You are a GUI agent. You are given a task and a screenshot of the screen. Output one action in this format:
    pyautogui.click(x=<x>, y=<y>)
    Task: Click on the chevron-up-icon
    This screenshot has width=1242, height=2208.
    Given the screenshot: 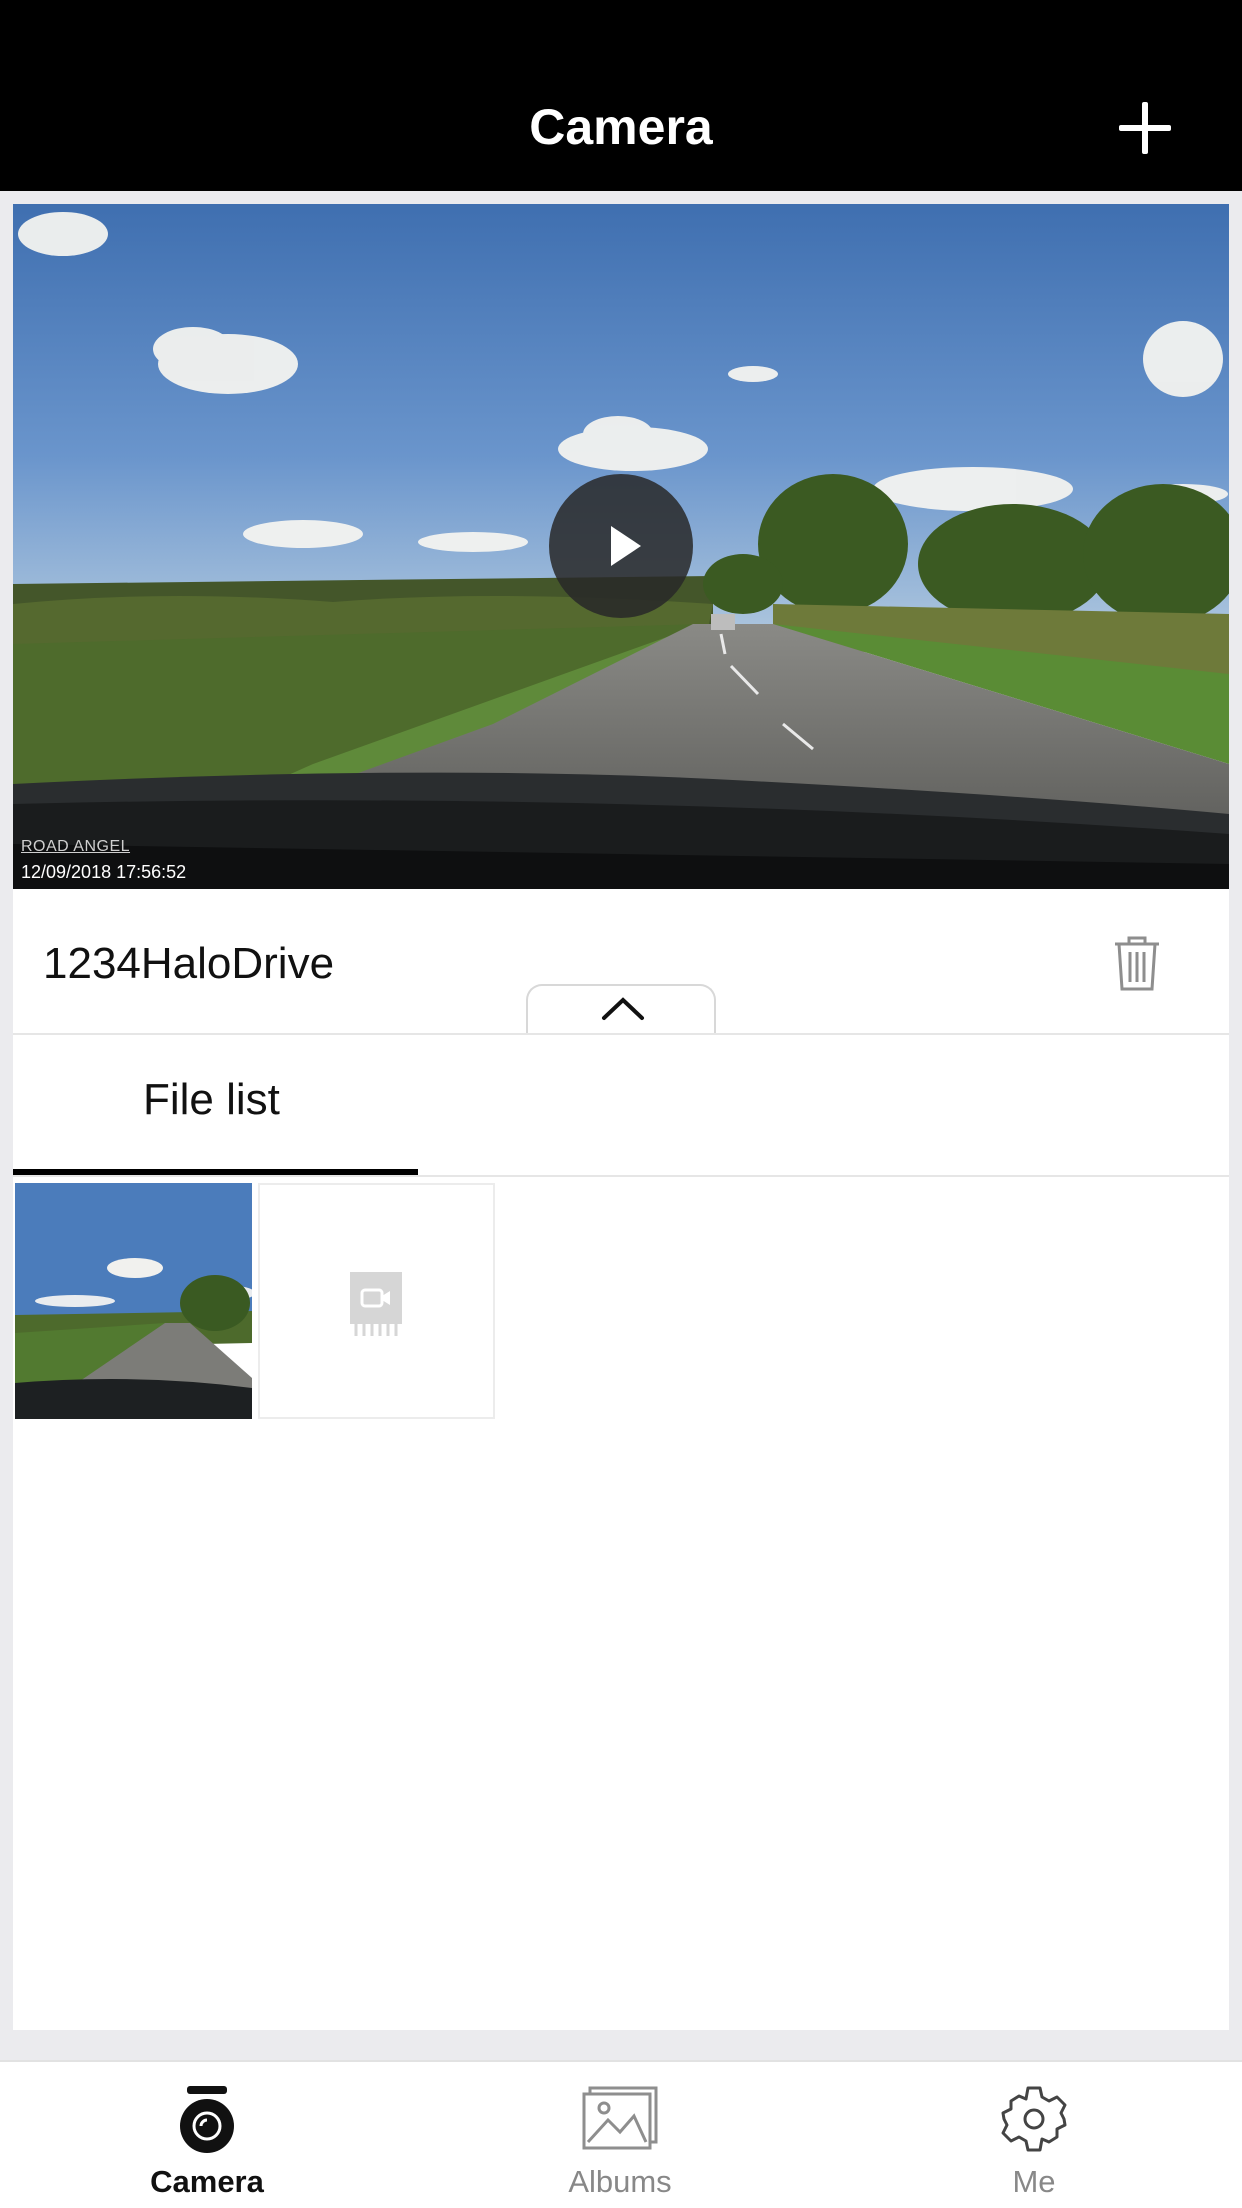 What is the action you would take?
    pyautogui.click(x=623, y=1008)
    